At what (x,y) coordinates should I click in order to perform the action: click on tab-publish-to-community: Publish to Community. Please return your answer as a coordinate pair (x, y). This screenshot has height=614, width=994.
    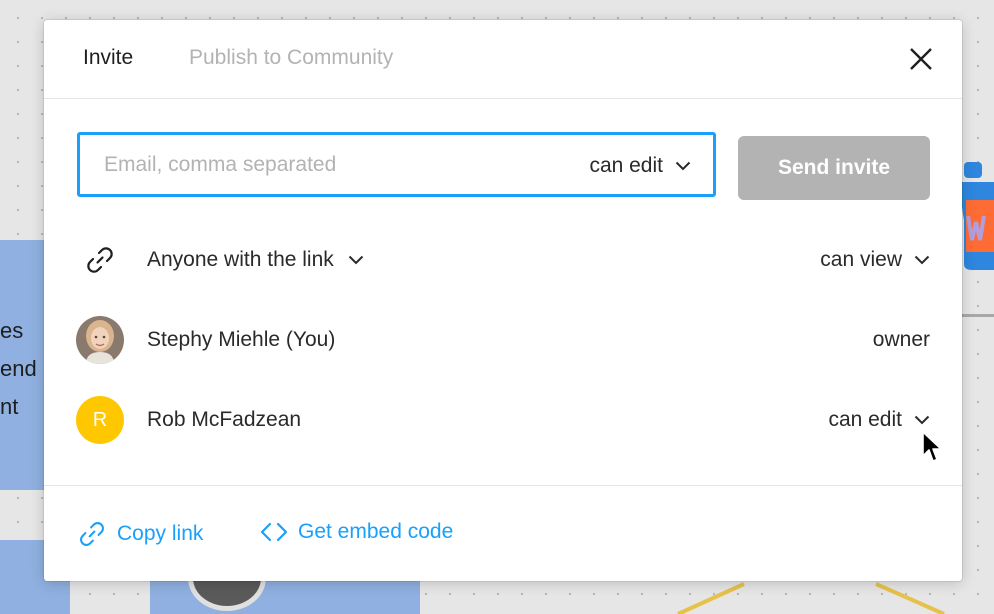
    Looking at the image, I should click on (291, 58).